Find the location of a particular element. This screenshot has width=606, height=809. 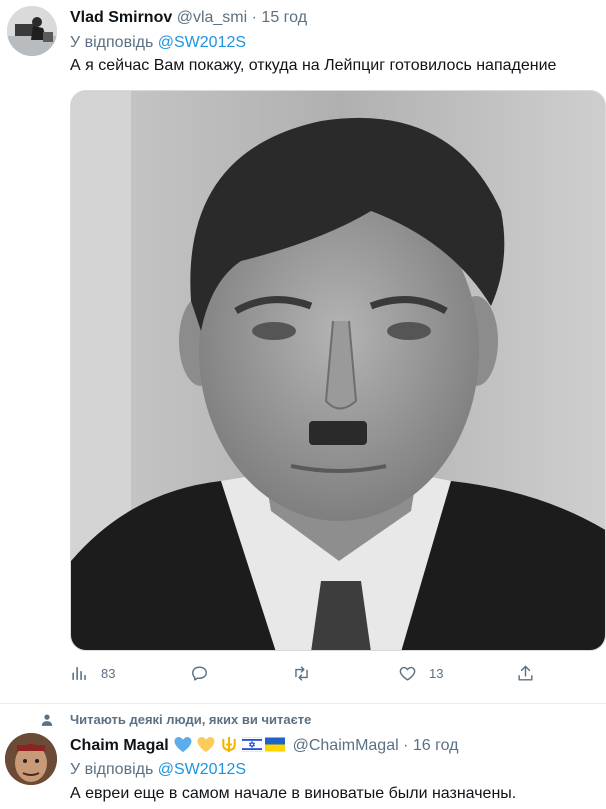

reply-button is located at coordinates (199, 673).